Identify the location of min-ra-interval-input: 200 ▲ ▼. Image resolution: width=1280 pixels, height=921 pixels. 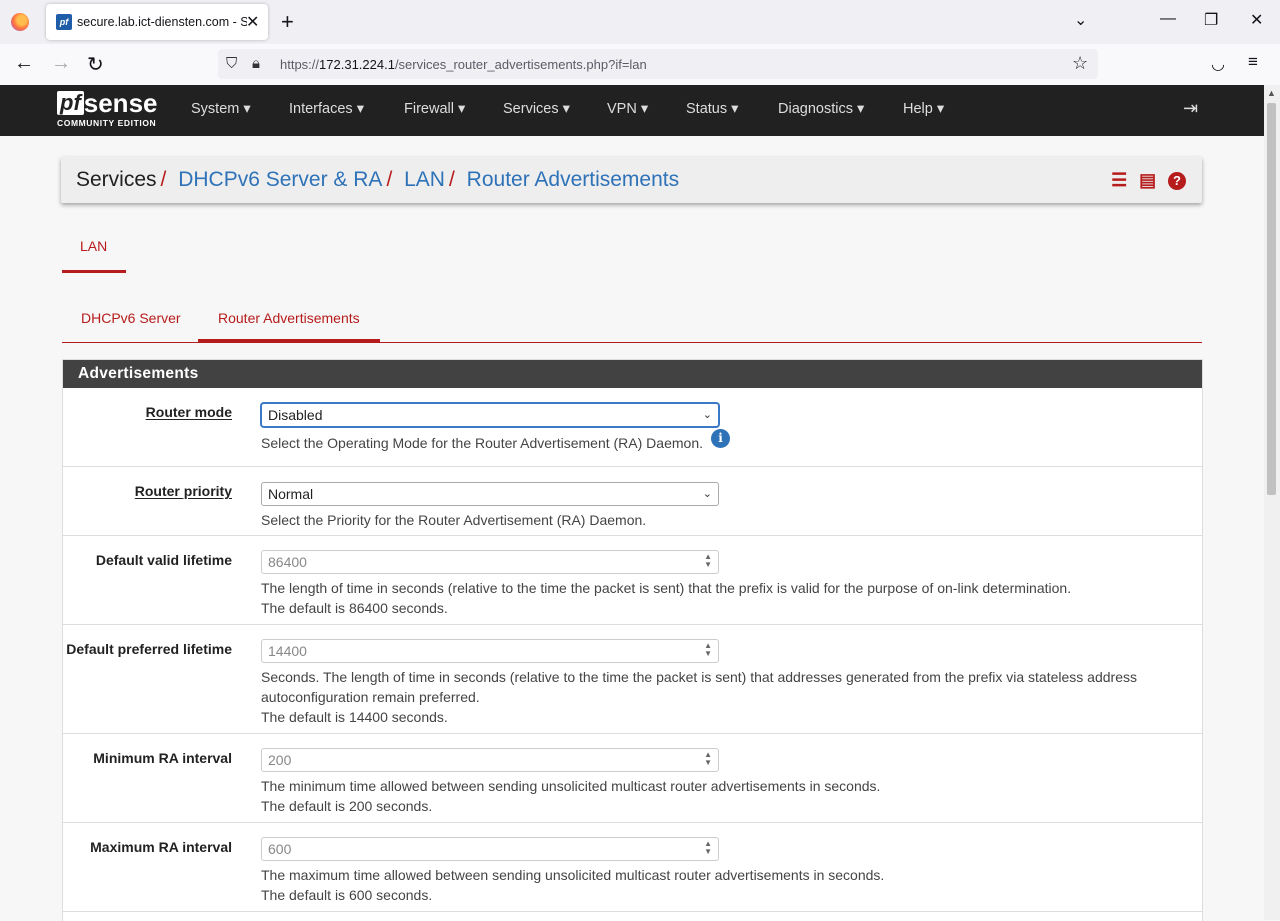
(490, 760).